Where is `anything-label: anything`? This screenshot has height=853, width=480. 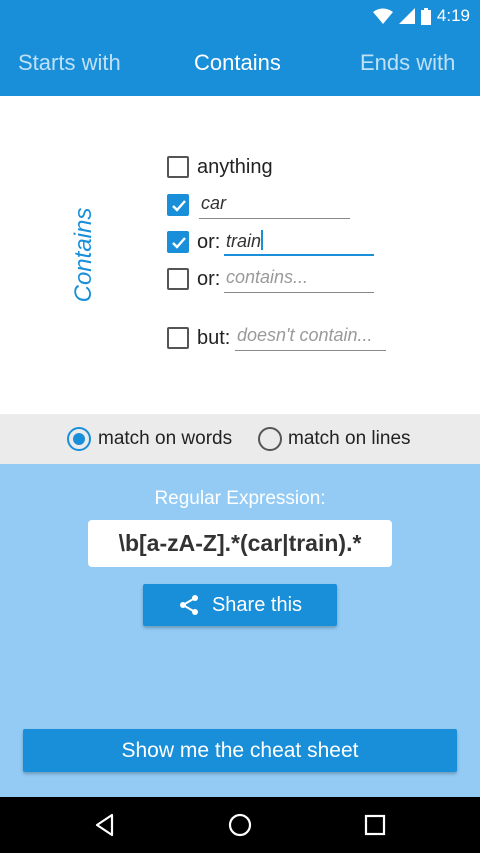 anything-label: anything is located at coordinates (235, 167).